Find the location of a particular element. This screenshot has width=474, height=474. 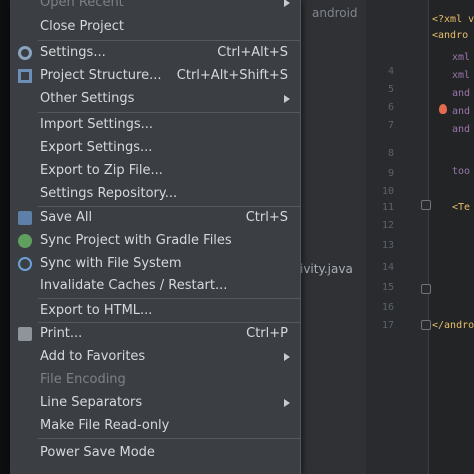

menu-item-add-to-favorites: Add to Favorites is located at coordinates (155, 357).